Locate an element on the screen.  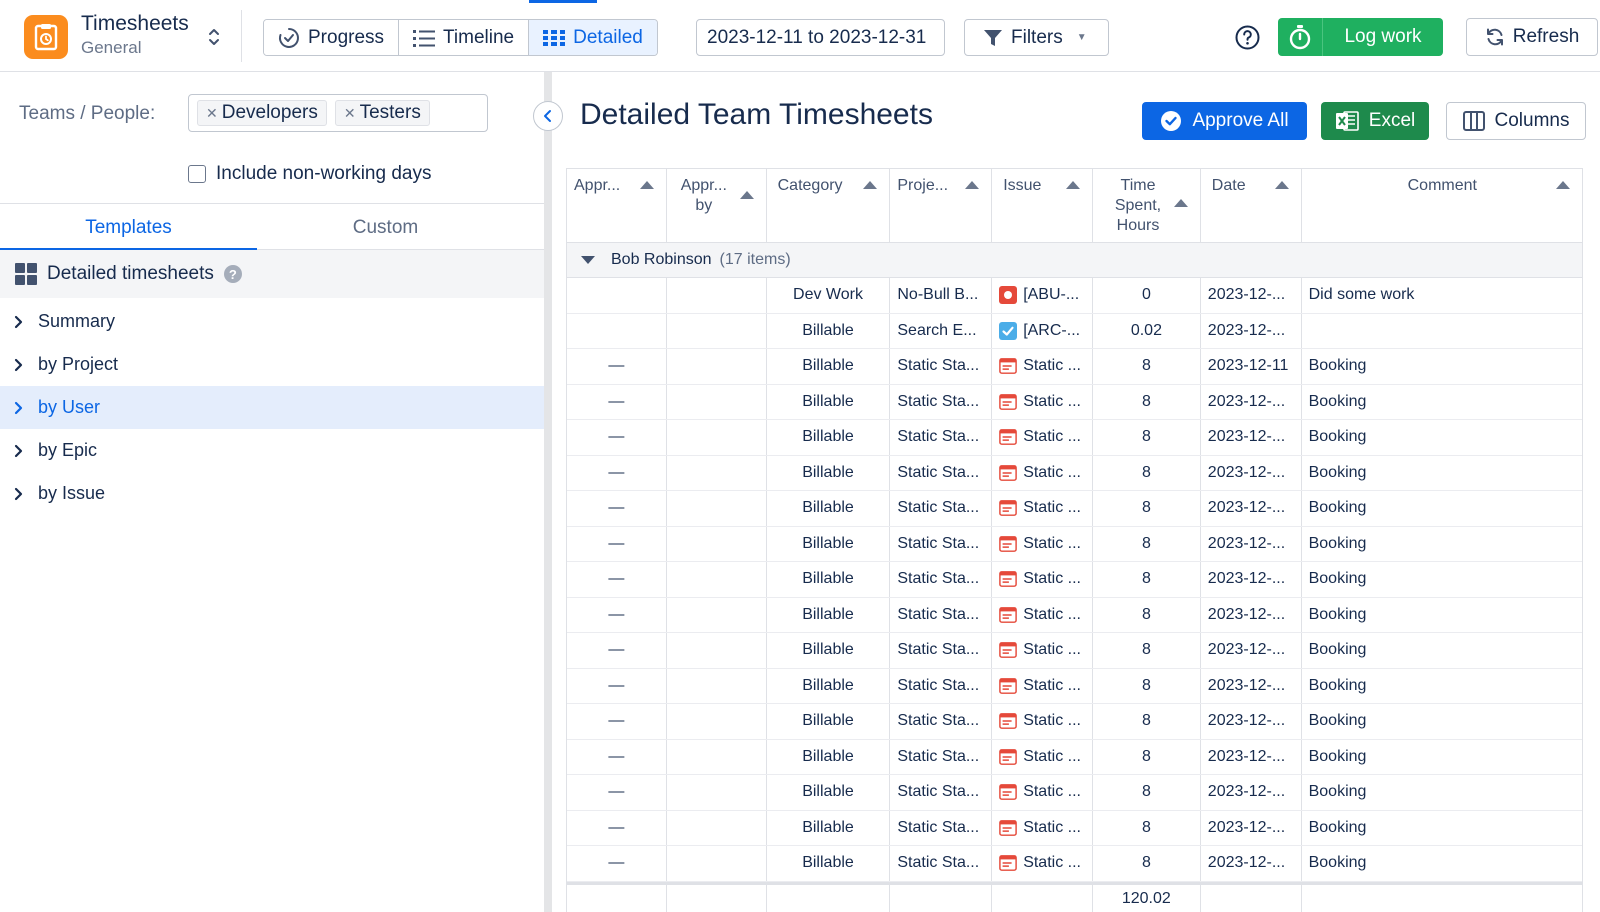
question-icon: ? is located at coordinates (232, 274).